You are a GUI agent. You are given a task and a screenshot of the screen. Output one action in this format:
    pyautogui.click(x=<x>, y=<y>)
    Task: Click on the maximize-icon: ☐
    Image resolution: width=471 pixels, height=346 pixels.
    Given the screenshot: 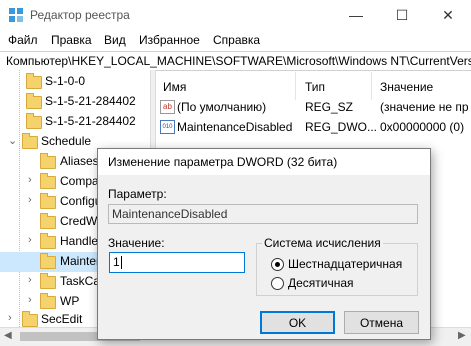 What is the action you would take?
    pyautogui.click(x=402, y=14)
    